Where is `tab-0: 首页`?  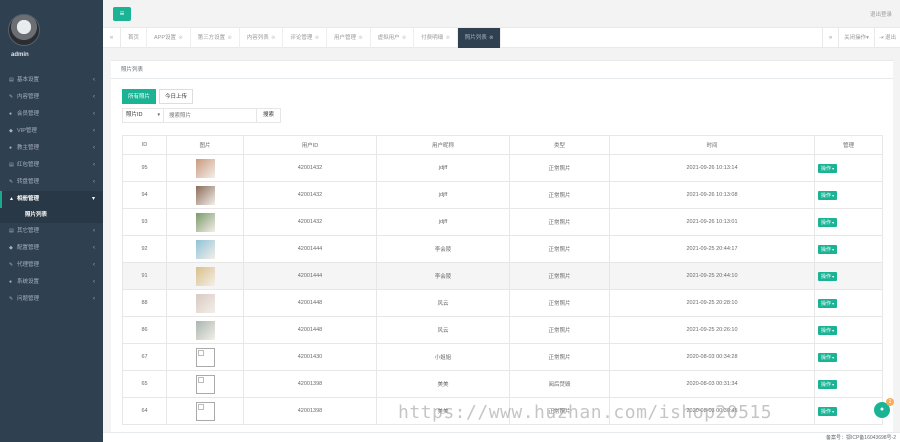
tab-0: 首页 is located at coordinates (134, 38).